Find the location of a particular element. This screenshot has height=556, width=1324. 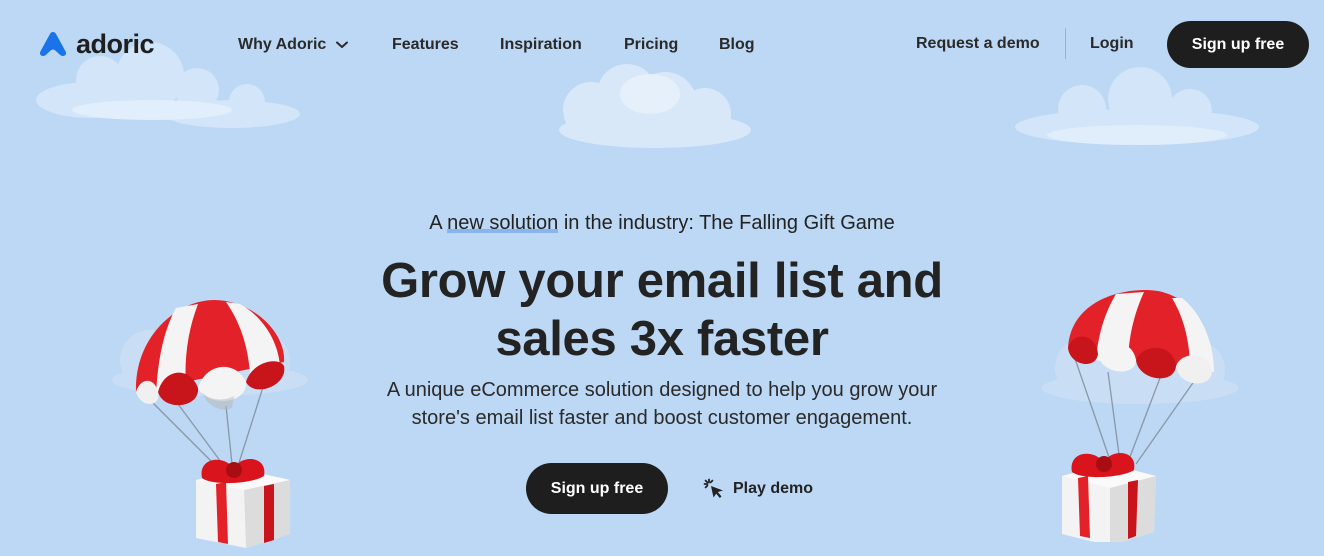

nav-item-blog: Blog is located at coordinates (737, 45).